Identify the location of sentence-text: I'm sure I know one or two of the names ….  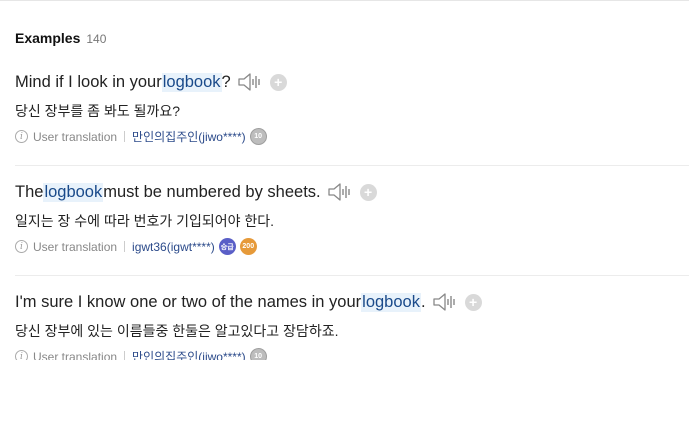
(188, 301).